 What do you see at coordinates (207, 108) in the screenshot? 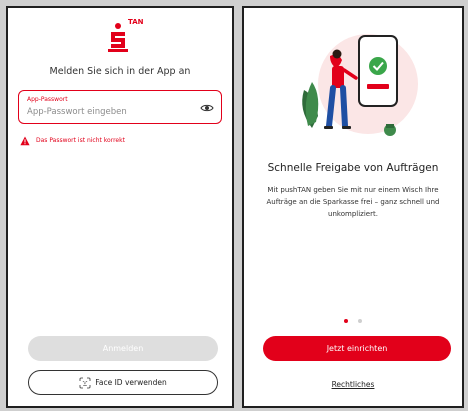
I see `eye-icon` at bounding box center [207, 108].